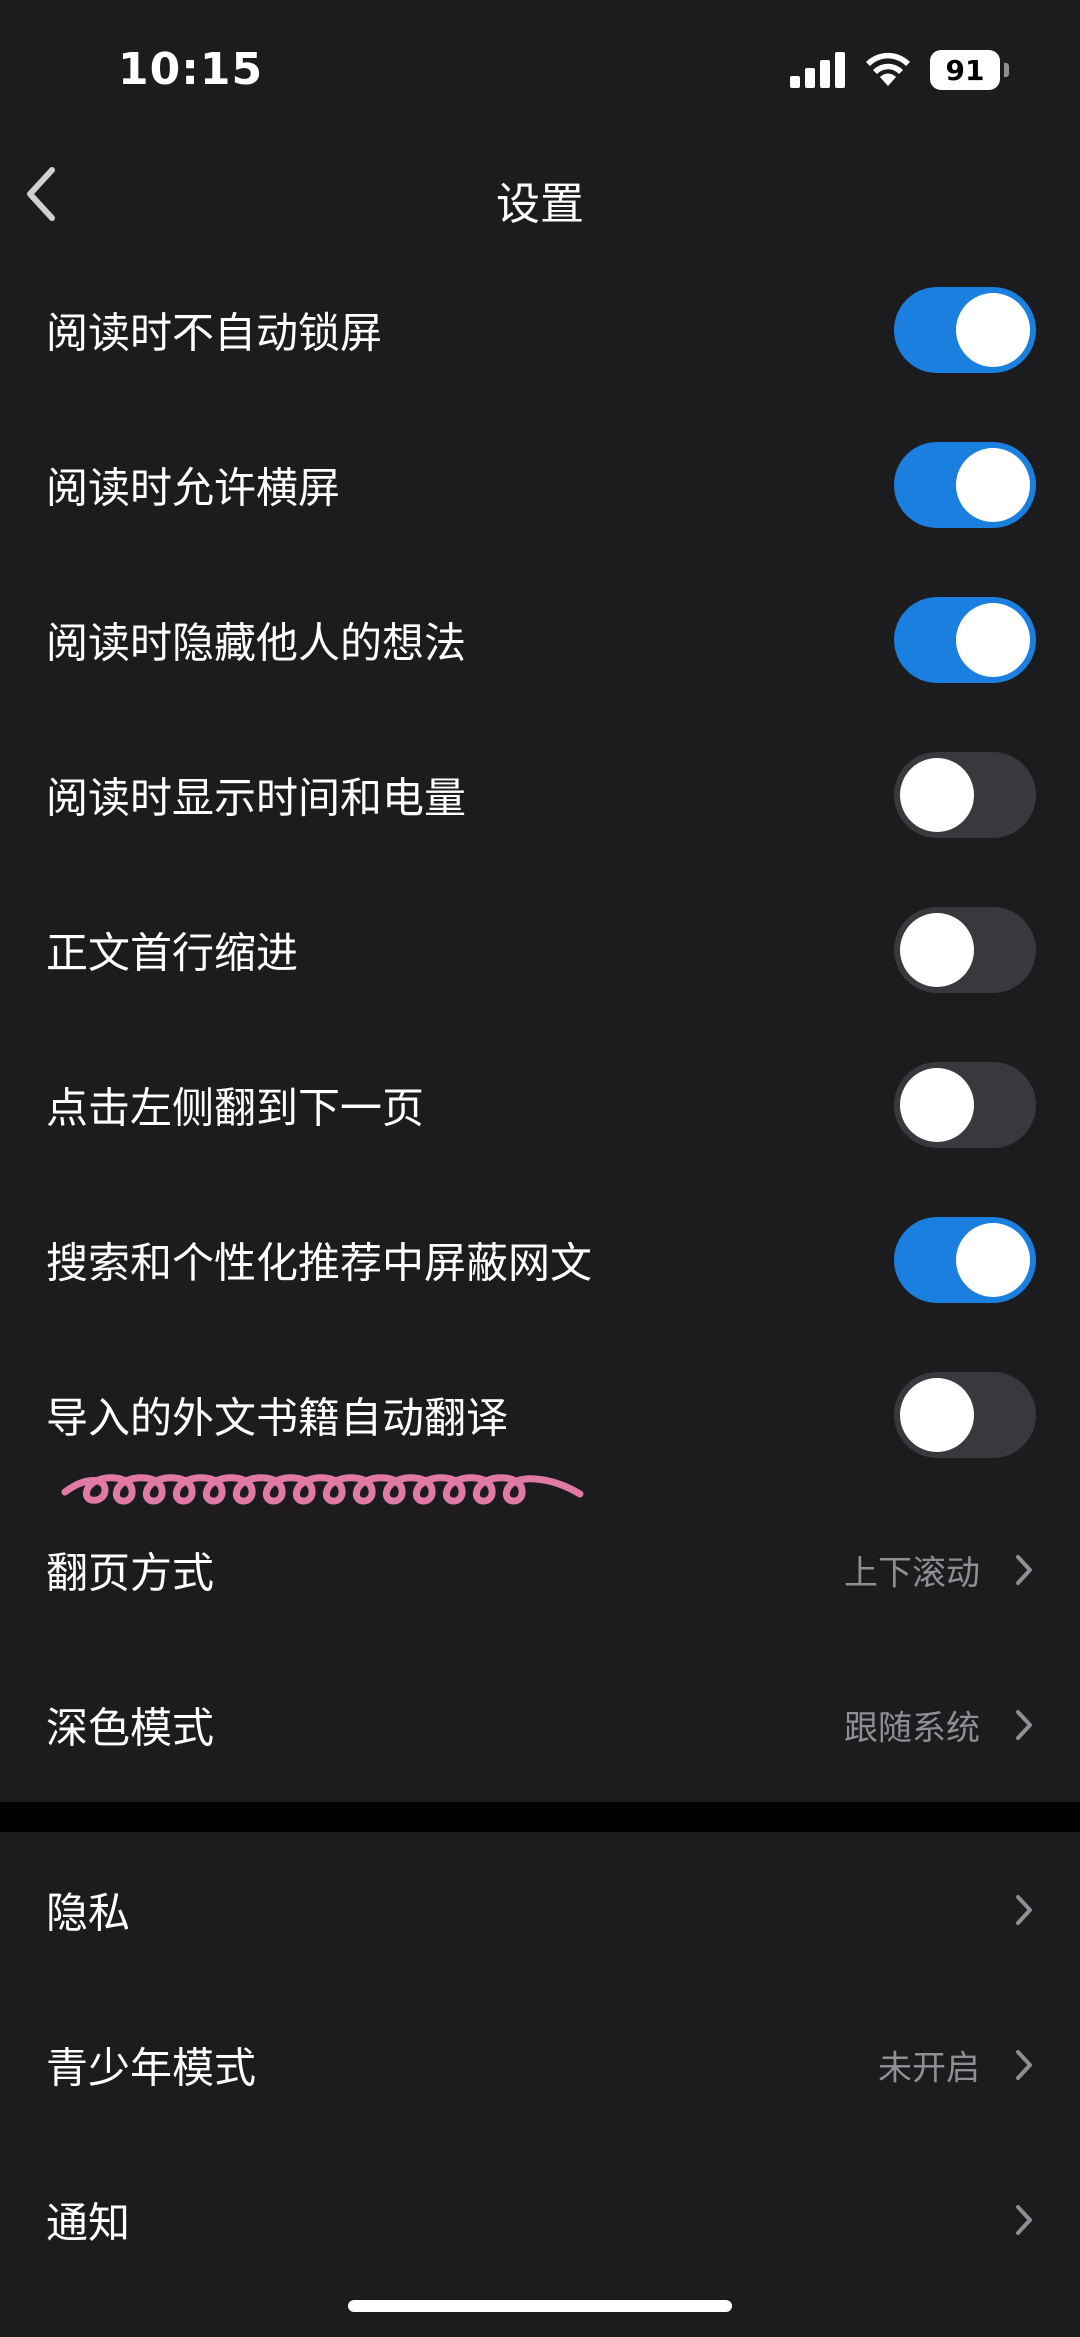  I want to click on setting-row-dark-mode: 深色模式 跟随系统, so click(540, 1724).